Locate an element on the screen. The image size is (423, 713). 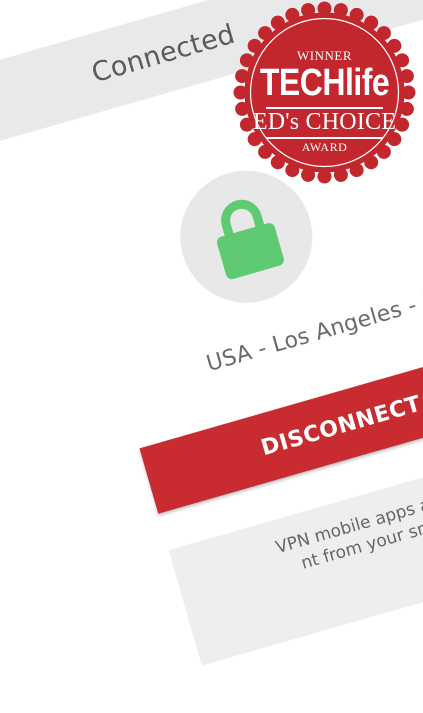
award-label-text: AWARD is located at coordinates (324, 147).